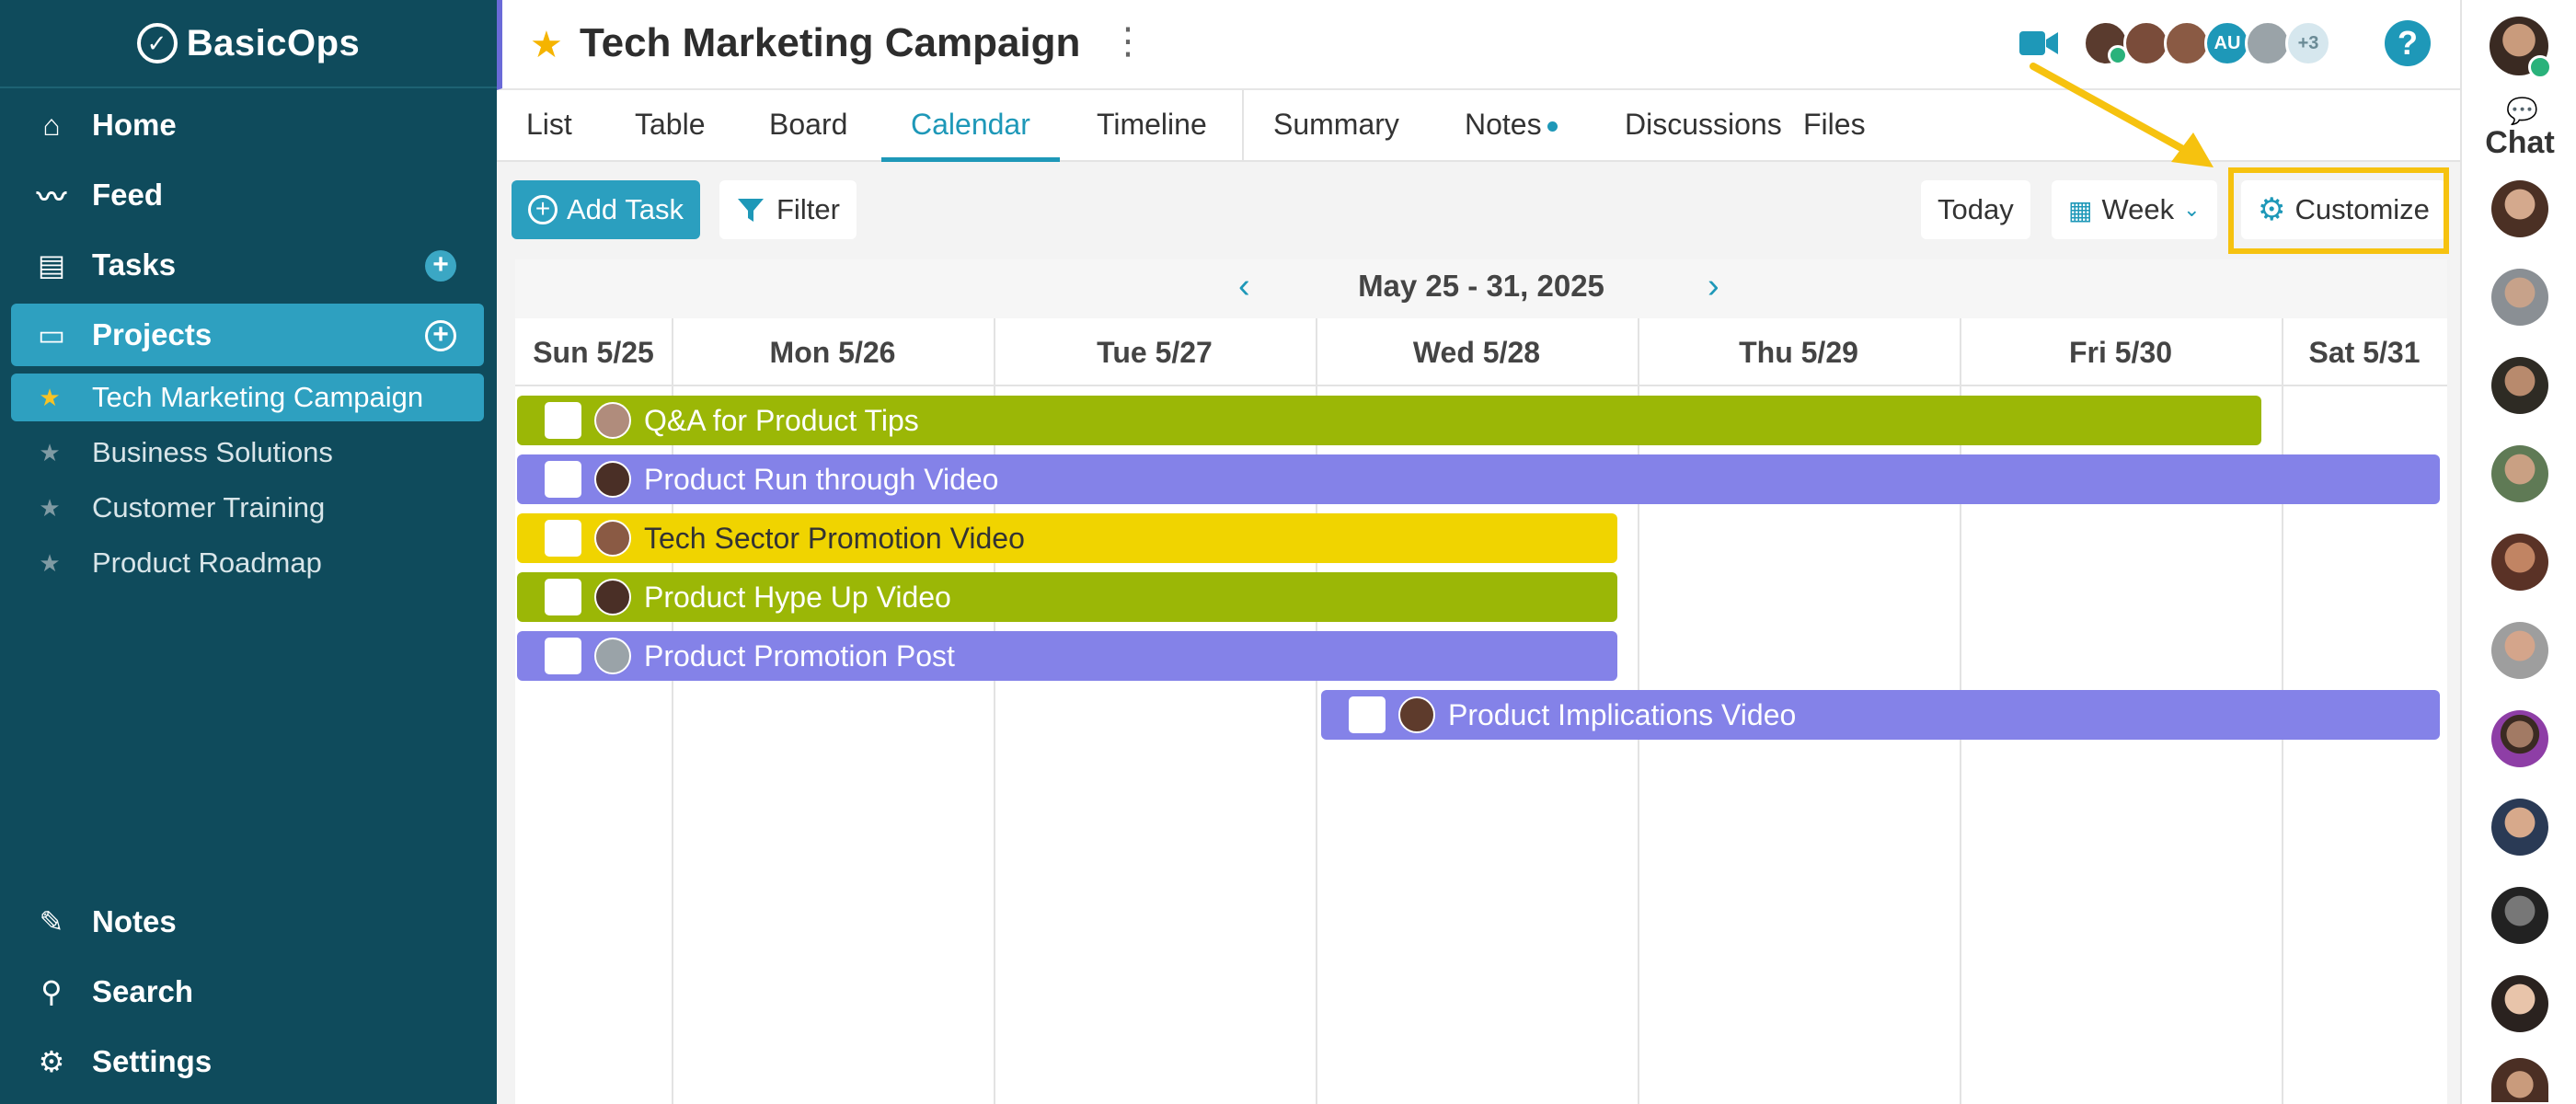  What do you see at coordinates (247, 991) in the screenshot?
I see `sidebar-item-search: ⚲ Search` at bounding box center [247, 991].